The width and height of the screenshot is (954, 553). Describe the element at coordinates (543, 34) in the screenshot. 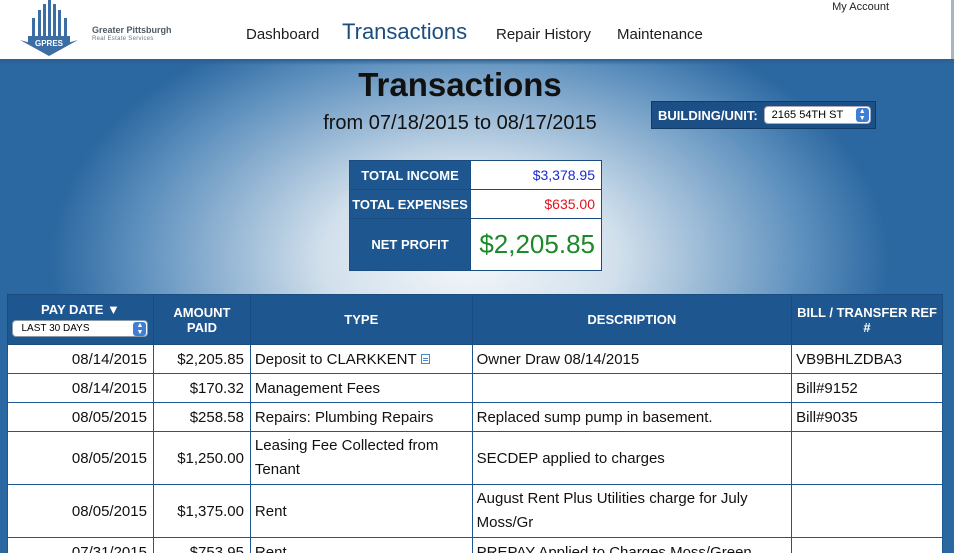

I see `nav-repair-history: Repair History` at that location.